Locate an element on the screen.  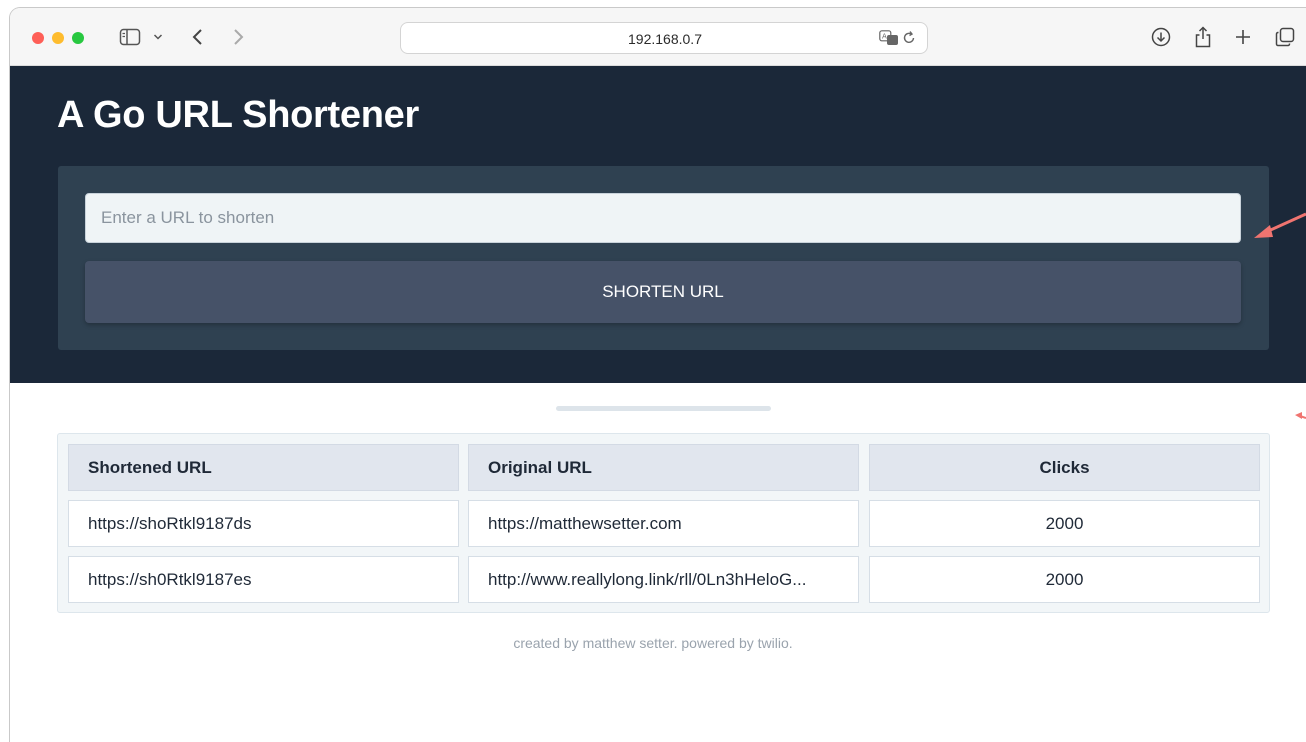
svg-text: A is located at coordinates (884, 37).